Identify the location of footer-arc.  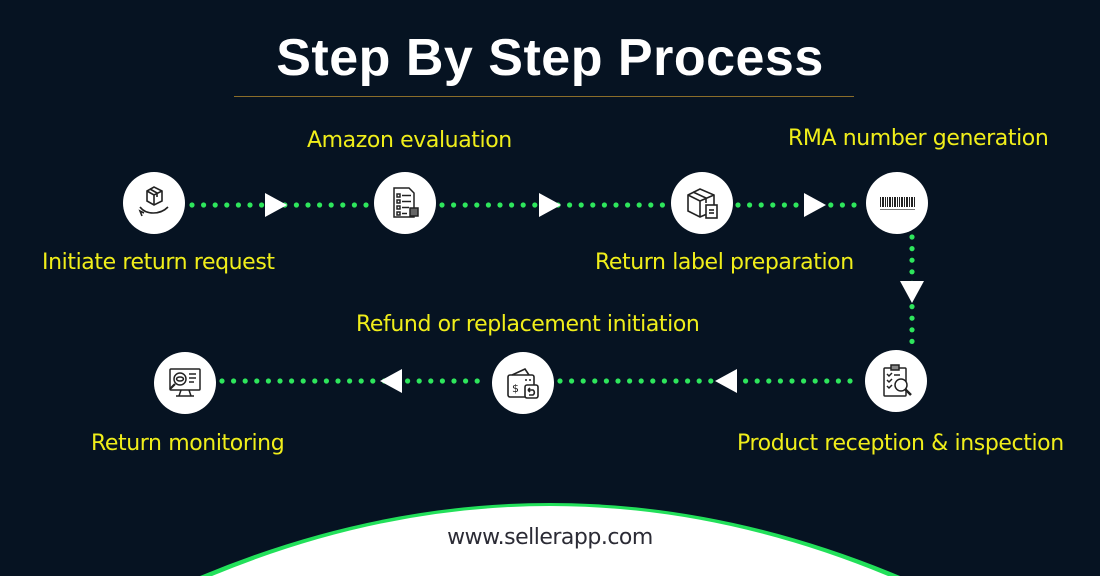
(550, 539).